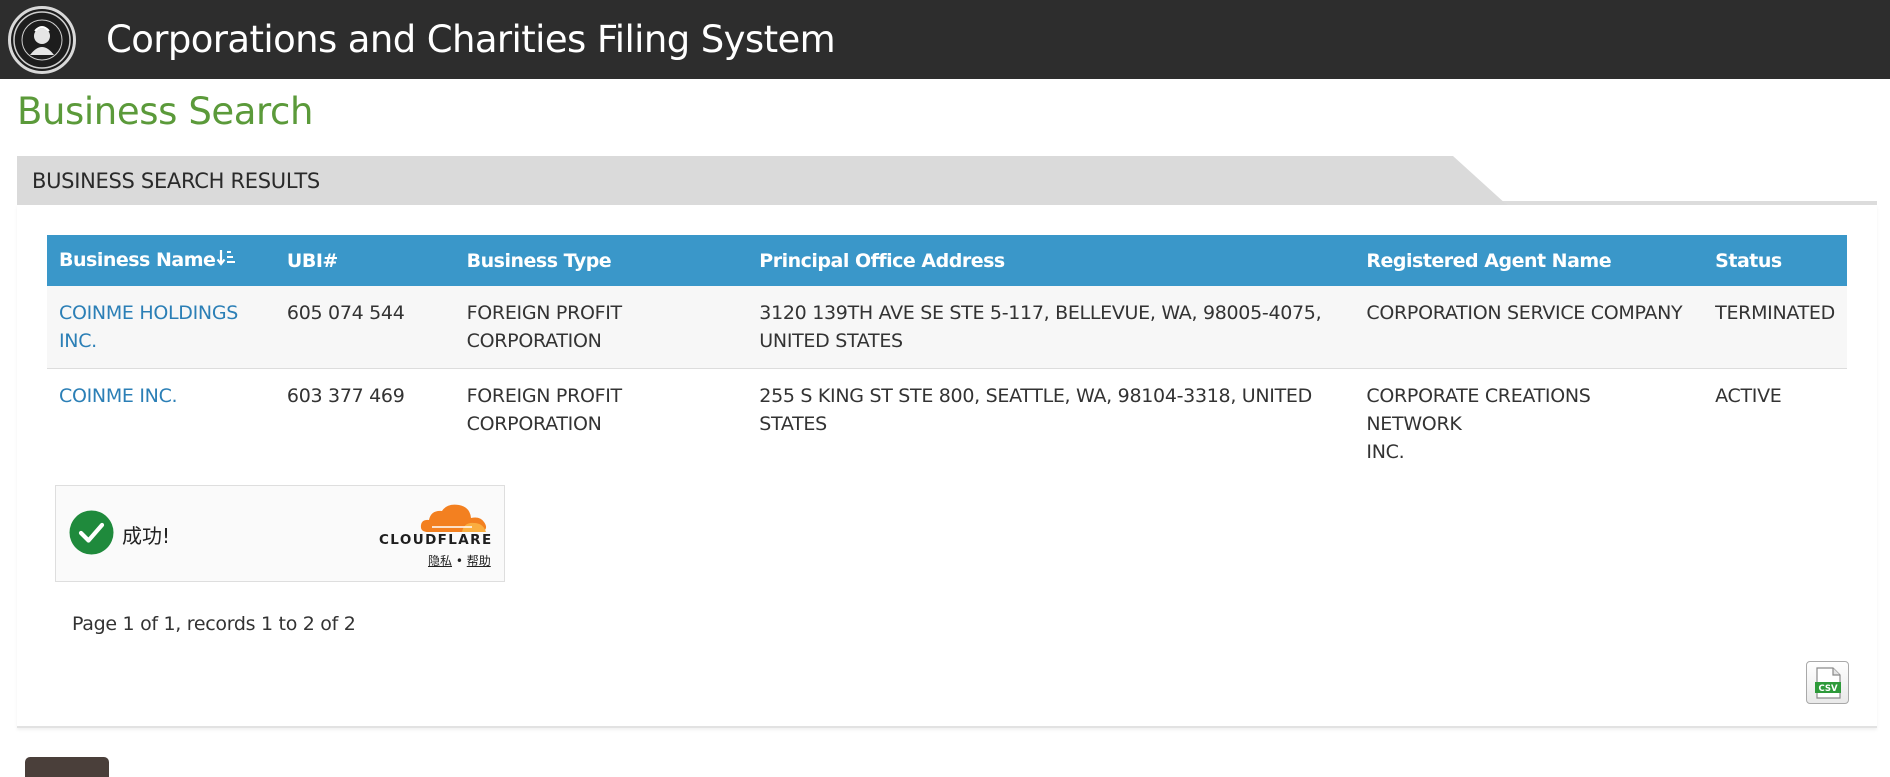 The height and width of the screenshot is (777, 1890). Describe the element at coordinates (118, 396) in the screenshot. I see `business-name-link: COINME INC.` at that location.